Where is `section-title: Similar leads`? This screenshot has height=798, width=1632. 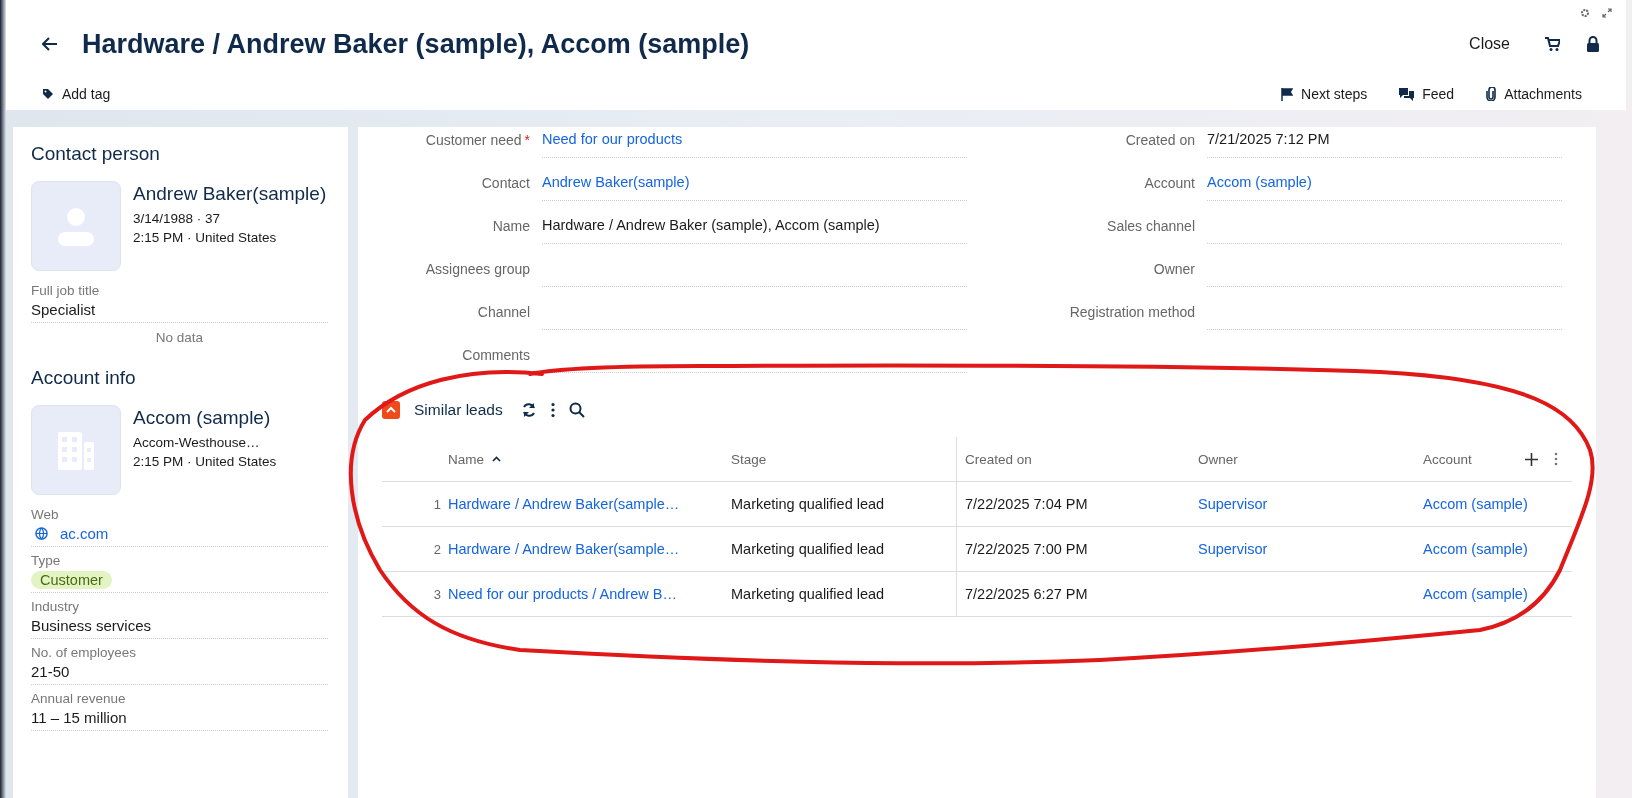
section-title: Similar leads is located at coordinates (458, 410).